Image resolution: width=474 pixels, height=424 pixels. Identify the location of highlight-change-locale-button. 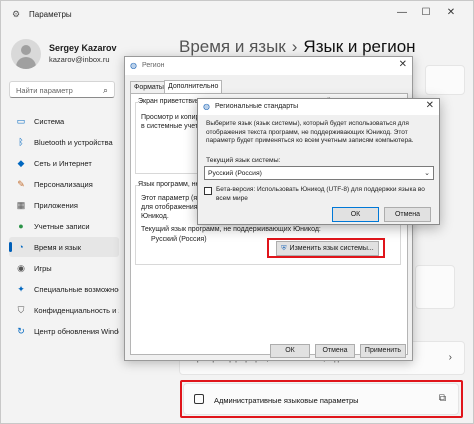
(326, 248).